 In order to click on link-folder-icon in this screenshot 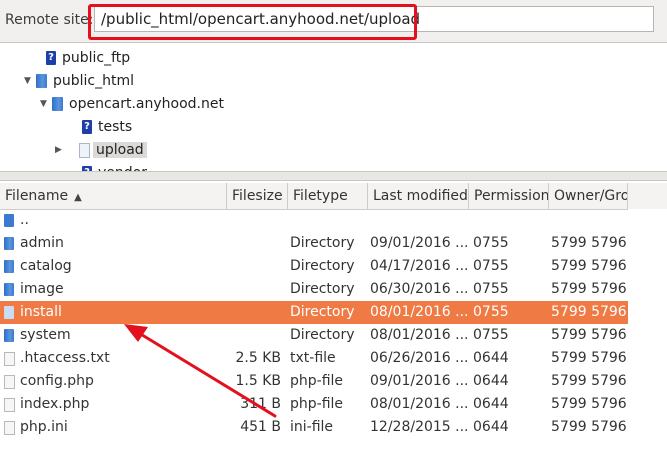, I will do `click(84, 150)`.